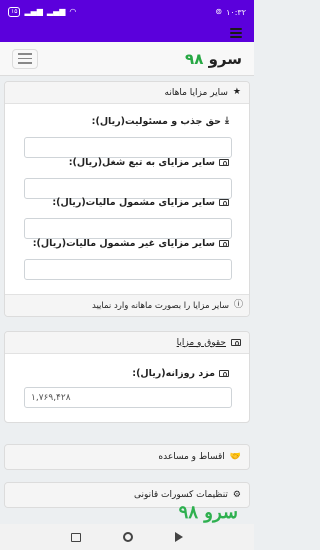  Describe the element at coordinates (149, 162) in the screenshot. I see `field-label-job-benefits: سایر مزایای به تبع شغل(ریال):` at that location.